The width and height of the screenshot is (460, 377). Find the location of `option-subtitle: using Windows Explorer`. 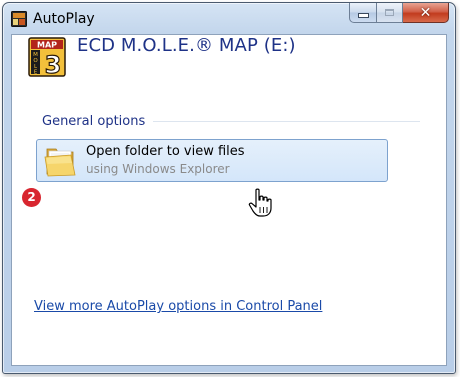

option-subtitle: using Windows Explorer is located at coordinates (158, 169).